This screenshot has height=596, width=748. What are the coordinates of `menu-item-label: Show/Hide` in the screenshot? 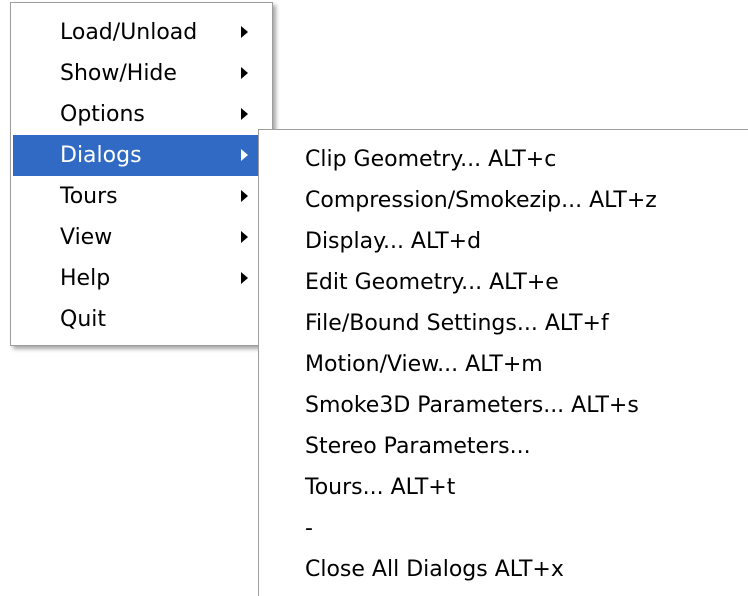 It's located at (118, 73).